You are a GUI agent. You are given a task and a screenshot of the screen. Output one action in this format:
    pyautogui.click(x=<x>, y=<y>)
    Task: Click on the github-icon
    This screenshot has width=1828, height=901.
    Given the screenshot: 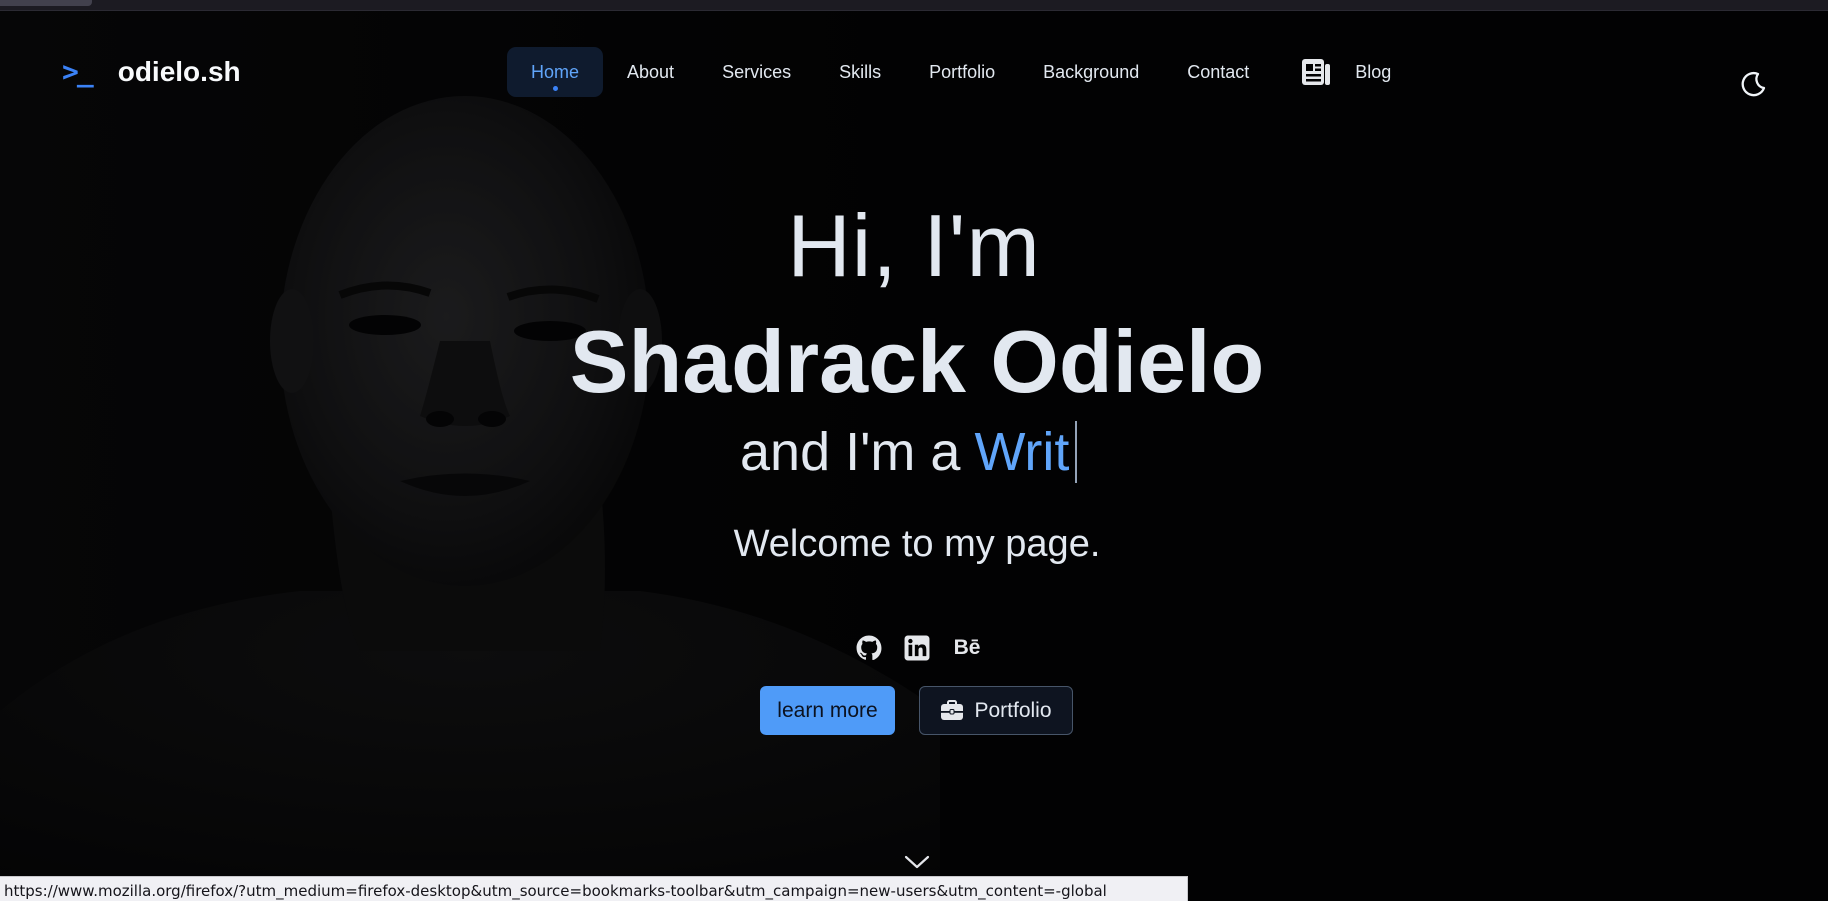 What is the action you would take?
    pyautogui.click(x=869, y=648)
    